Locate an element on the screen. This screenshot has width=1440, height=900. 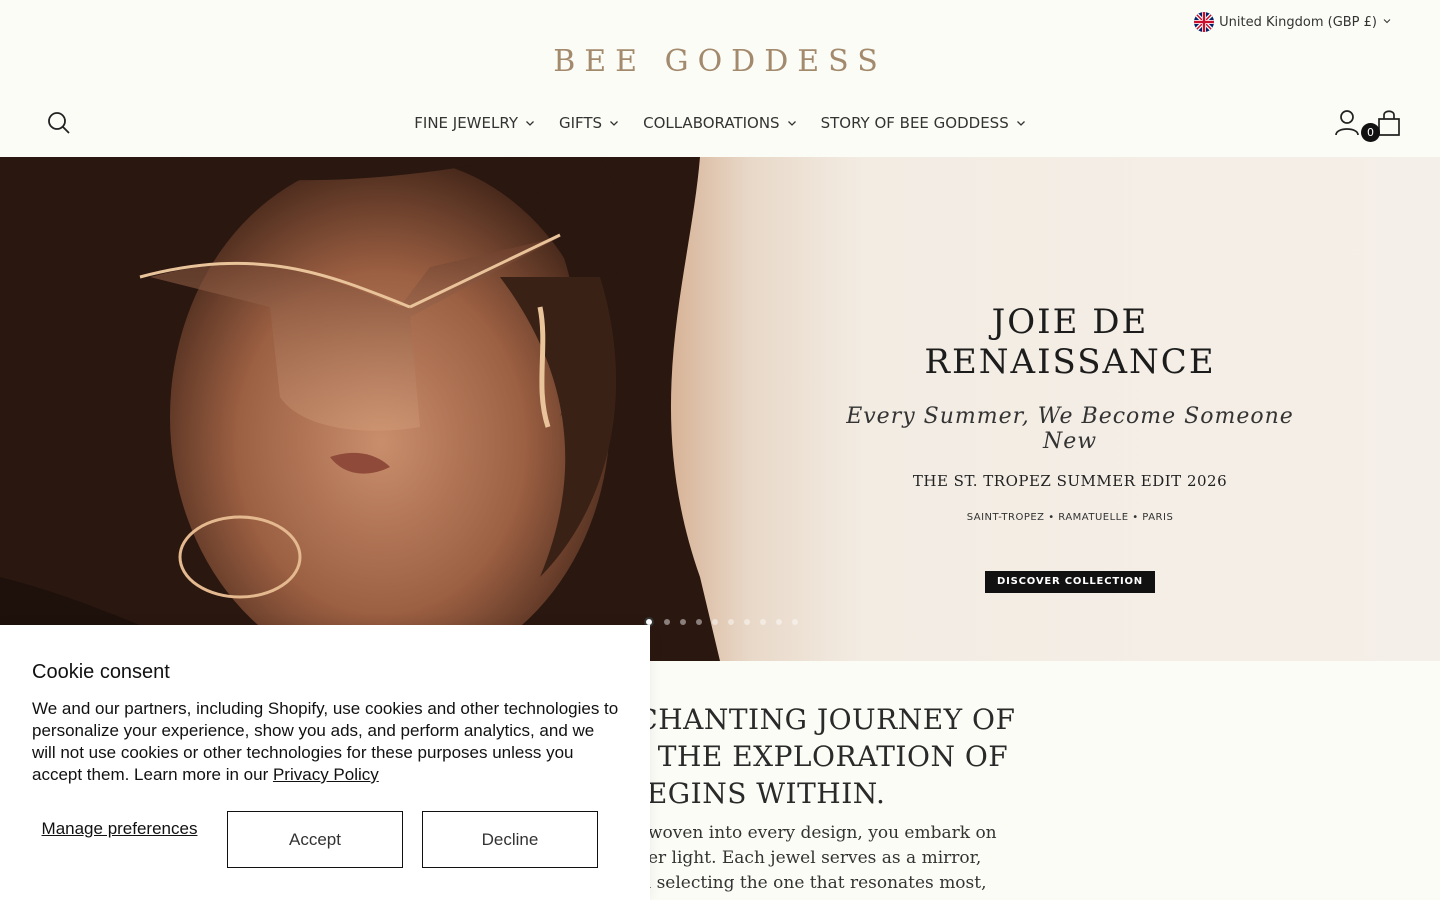
manage-preferences-link: Manage preferences is located at coordinates (119, 828).